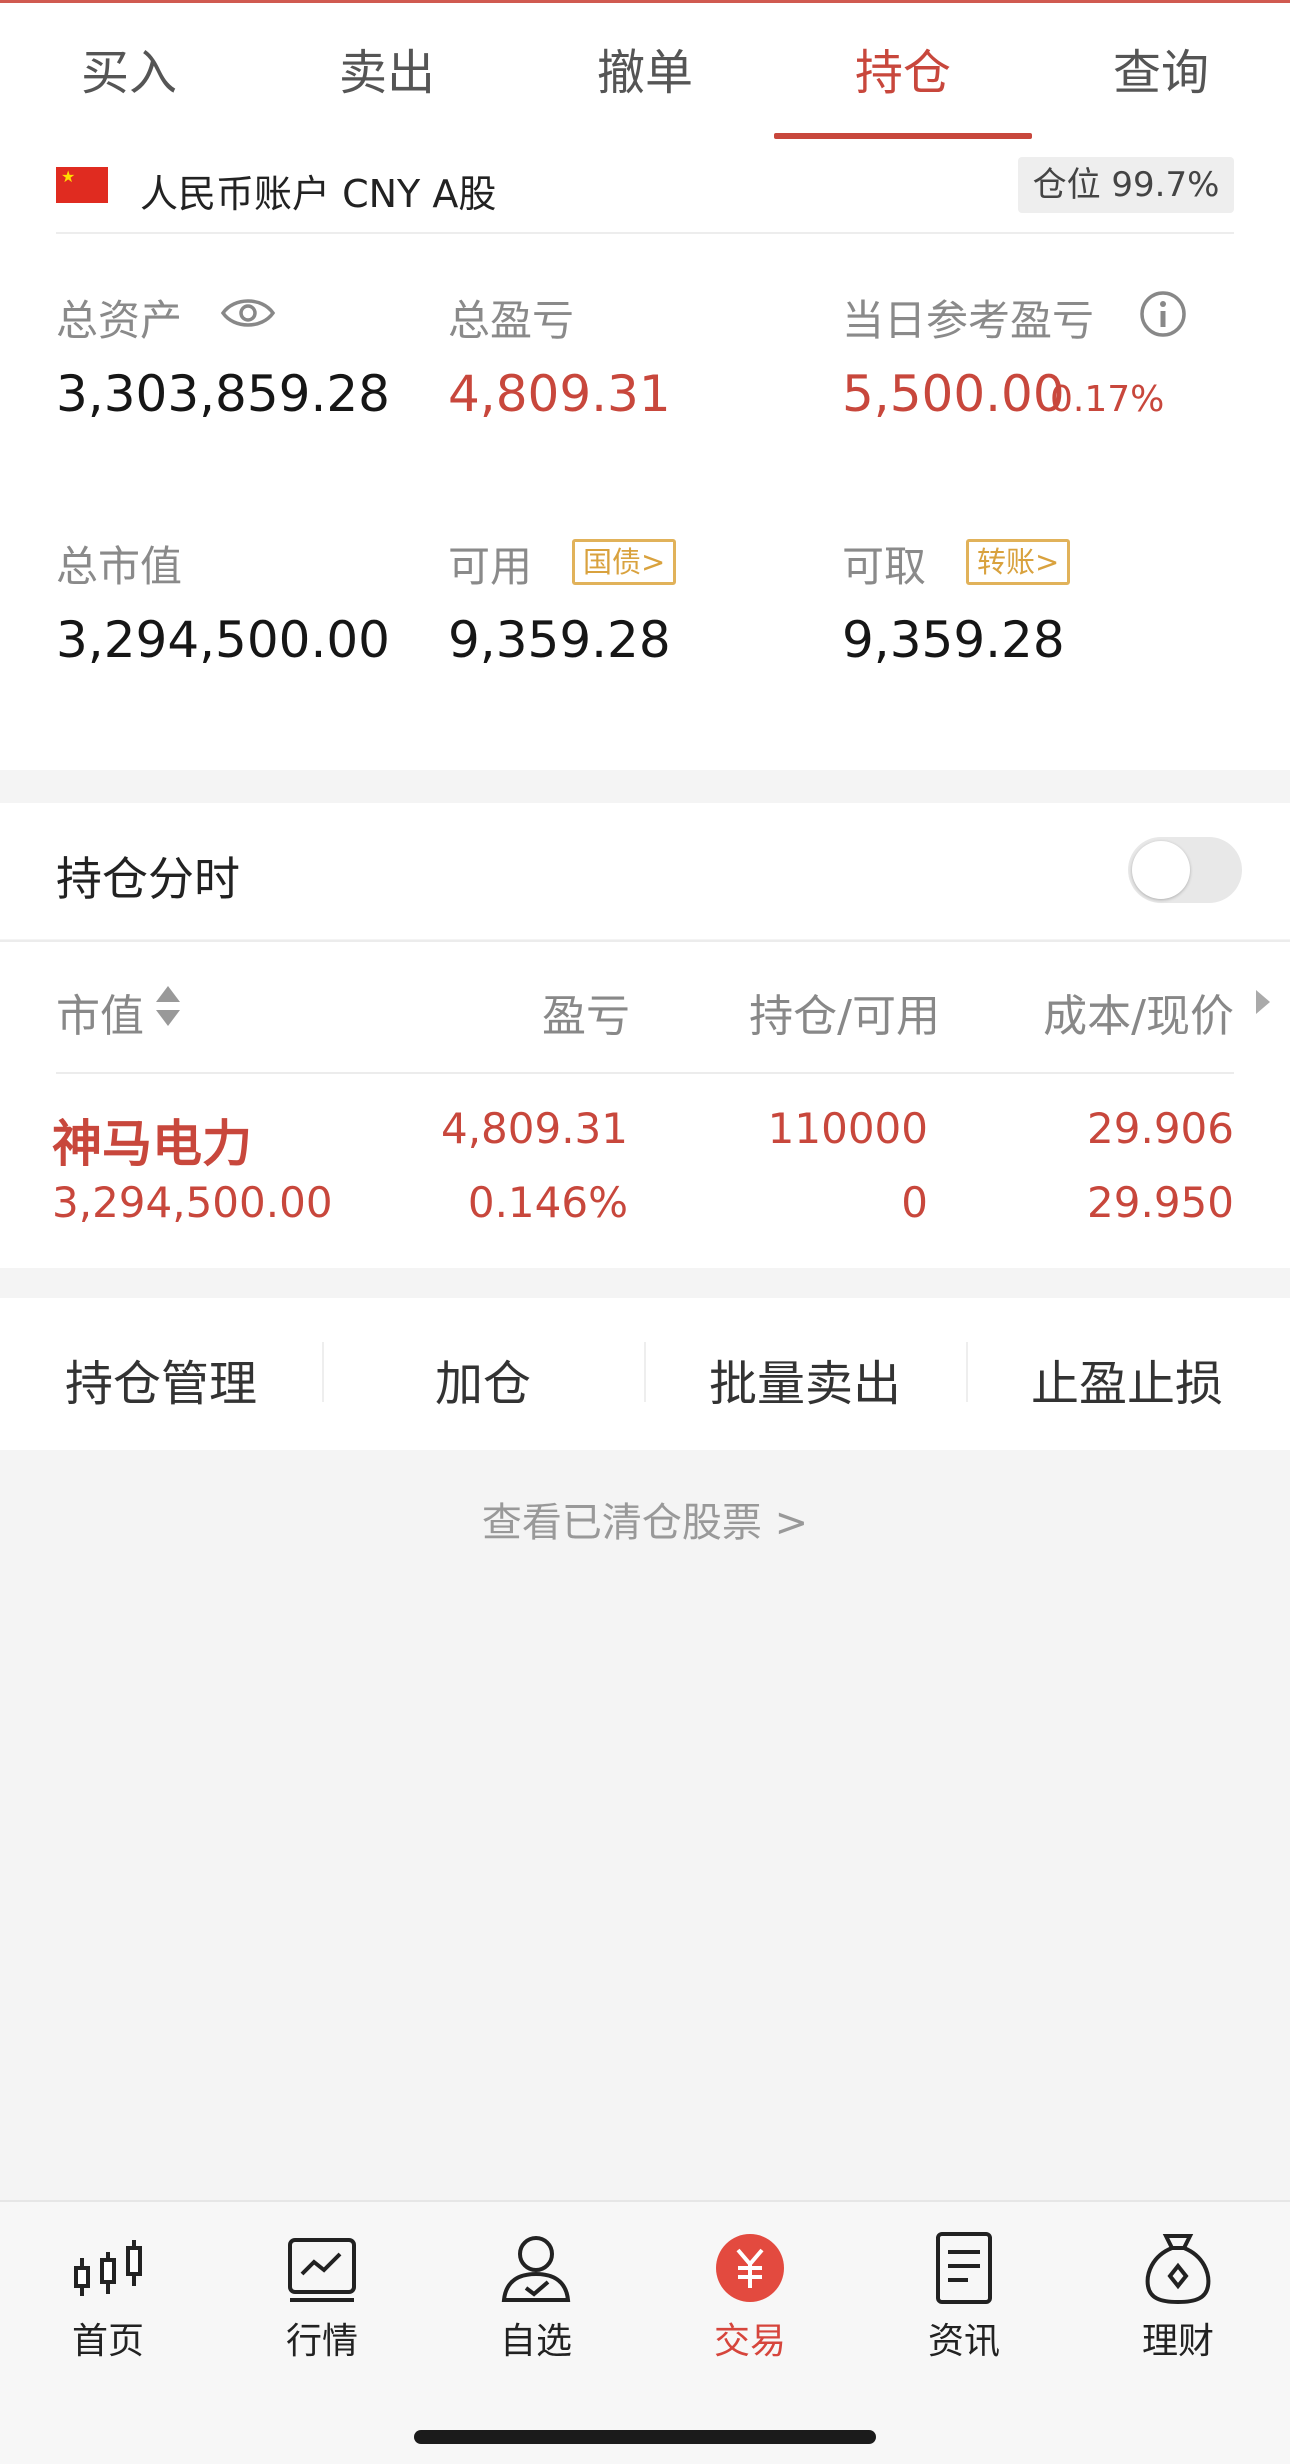 The image size is (1290, 2464). I want to click on market-value-value: 3,294,500.00, so click(223, 640).